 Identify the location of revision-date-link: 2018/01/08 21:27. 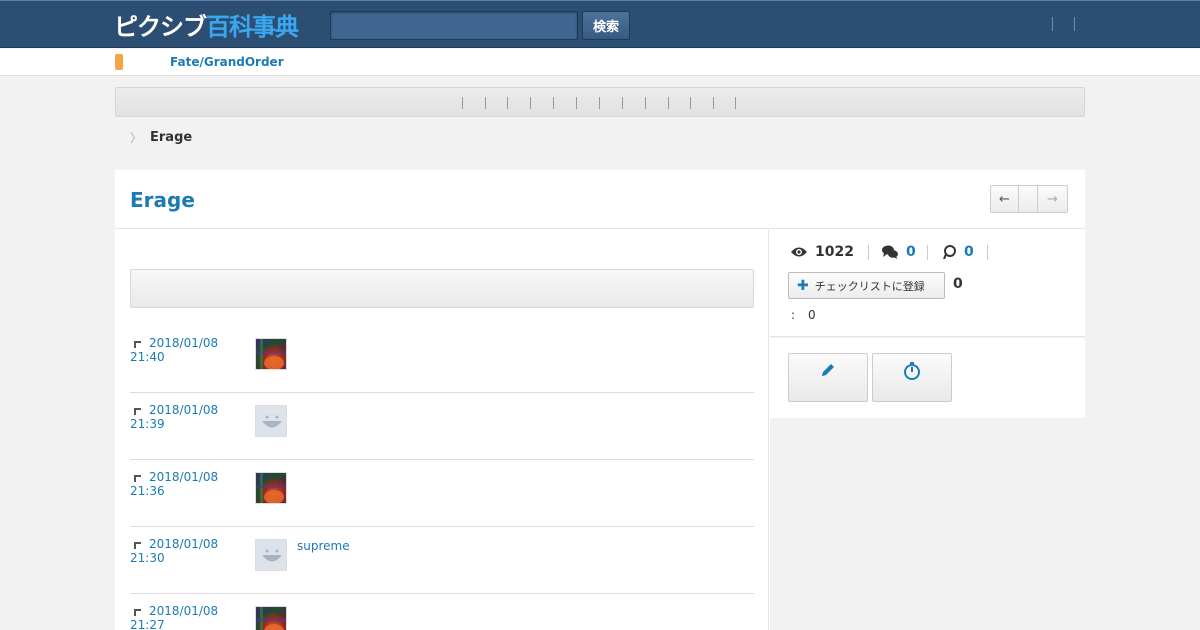
(185, 617).